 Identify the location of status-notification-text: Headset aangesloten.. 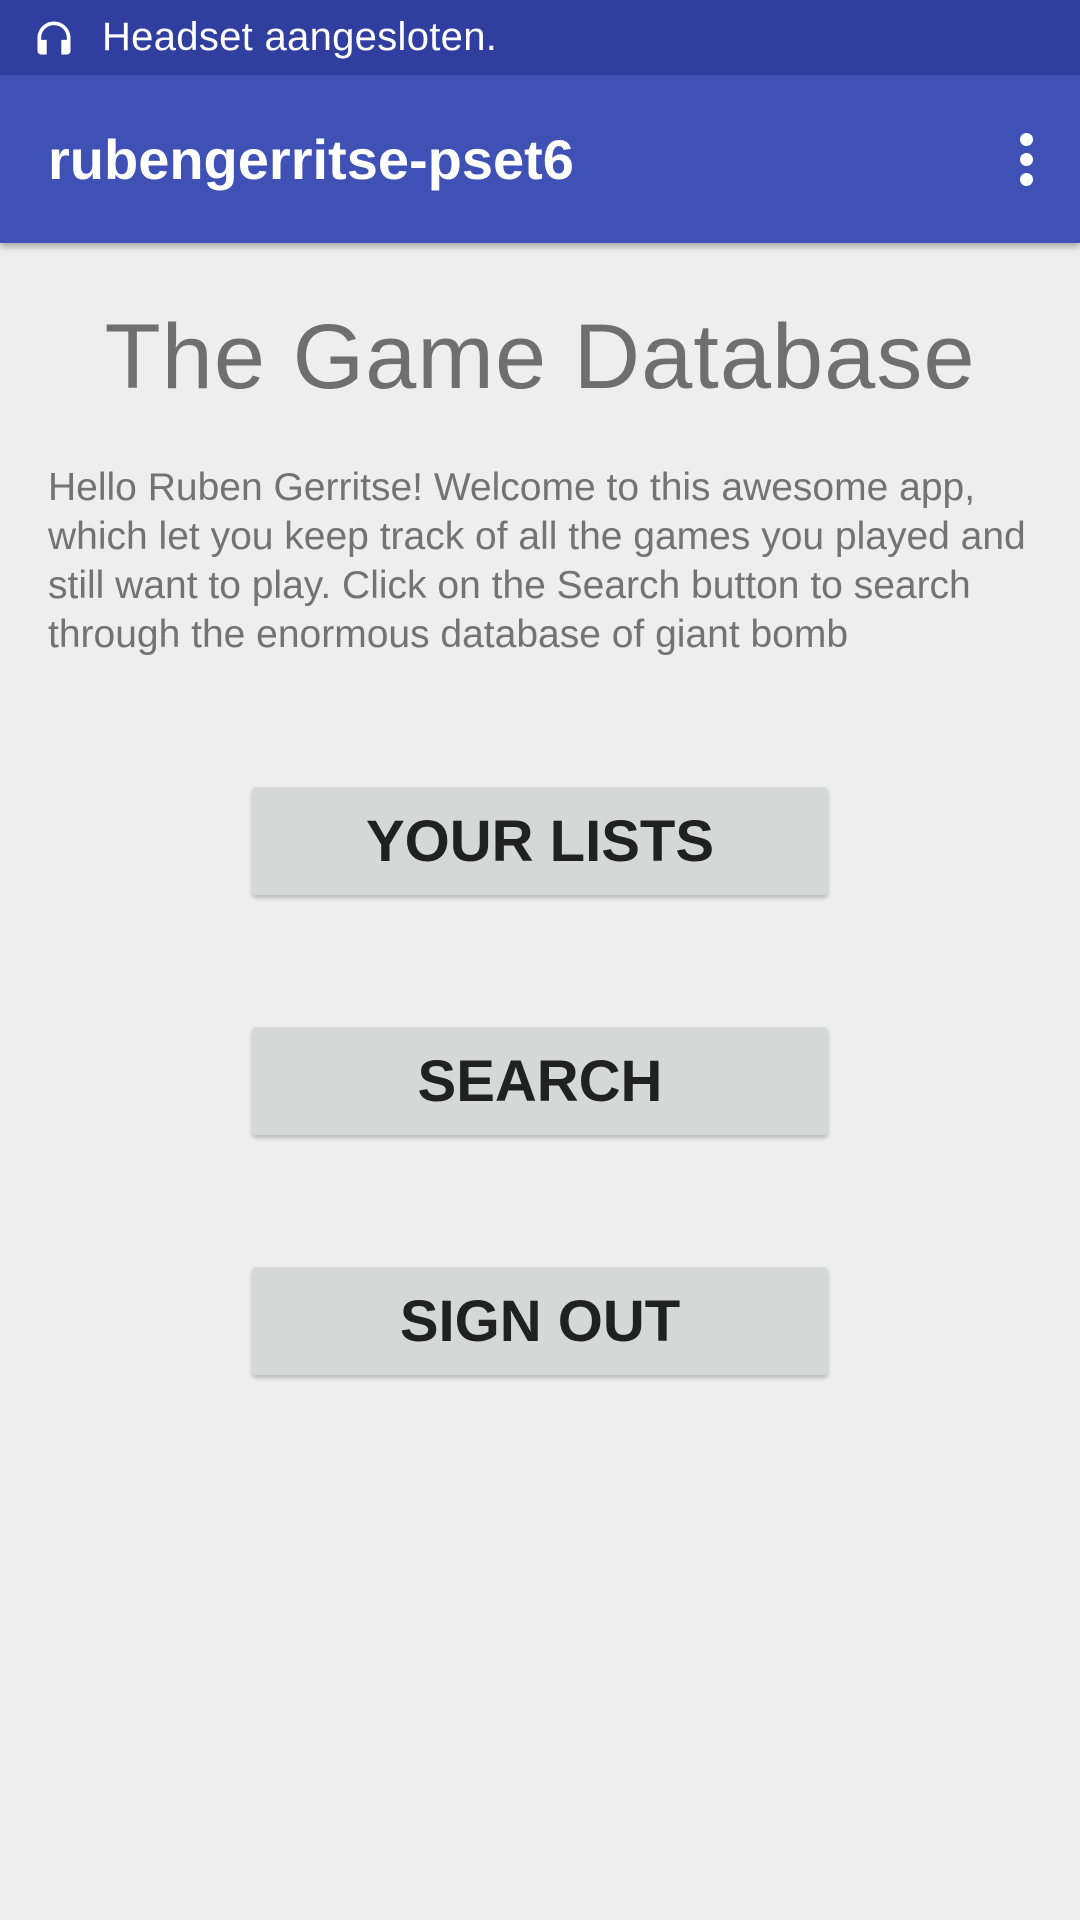
(300, 37).